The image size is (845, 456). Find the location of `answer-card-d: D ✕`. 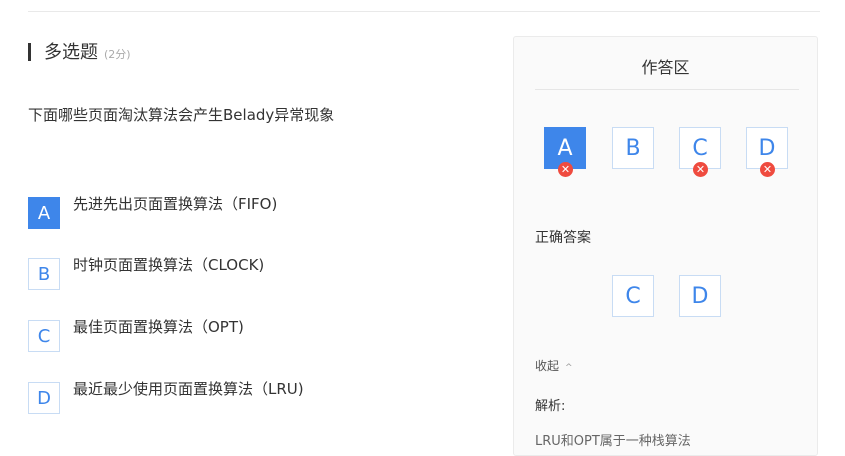

answer-card-d: D ✕ is located at coordinates (767, 152).